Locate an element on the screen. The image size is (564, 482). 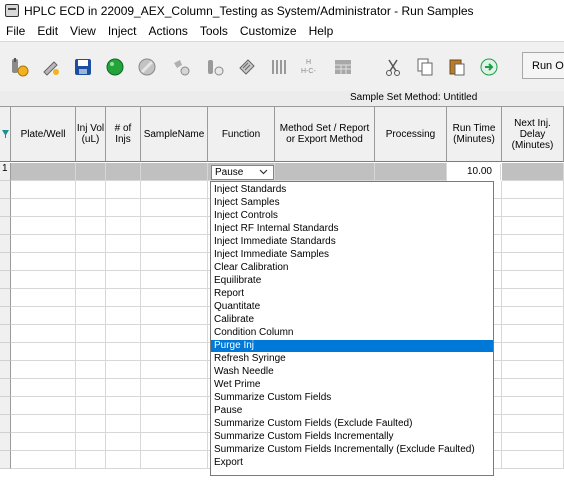
tag-icon is located at coordinates (247, 67).